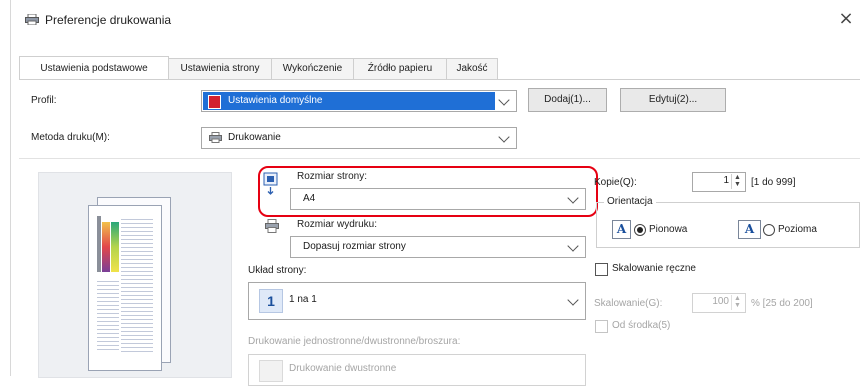 Image resolution: width=860 pixels, height=386 pixels. What do you see at coordinates (726, 180) in the screenshot?
I see `copies-value: 1` at bounding box center [726, 180].